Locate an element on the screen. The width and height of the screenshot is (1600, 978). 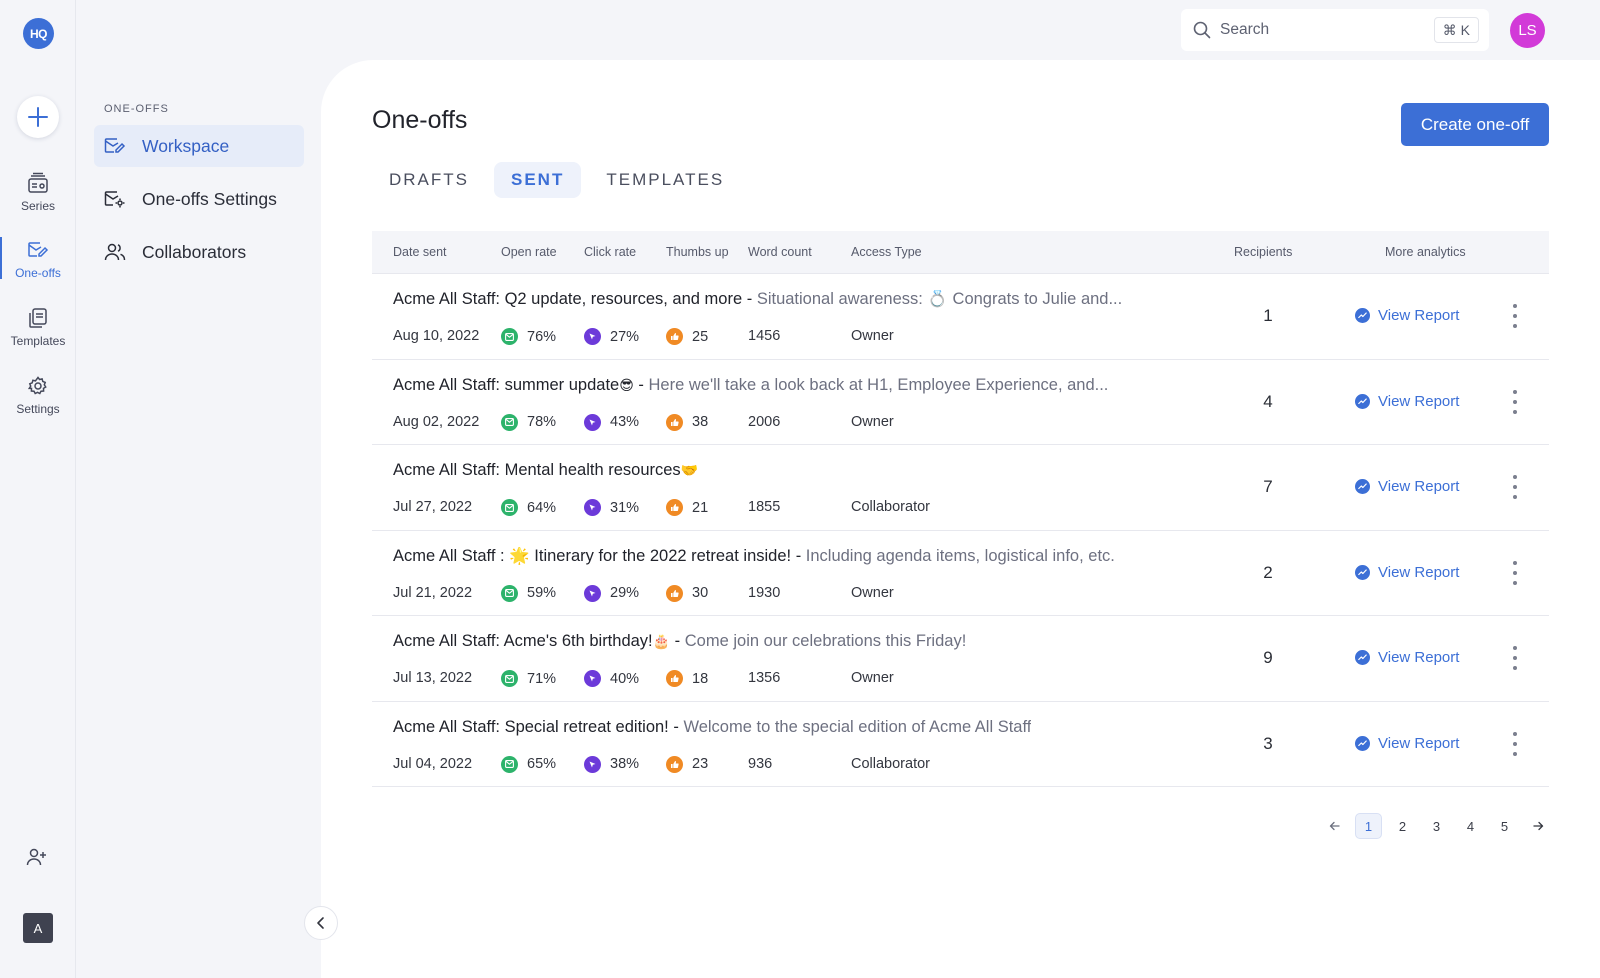
click-rate-value: 43% is located at coordinates (625, 422).